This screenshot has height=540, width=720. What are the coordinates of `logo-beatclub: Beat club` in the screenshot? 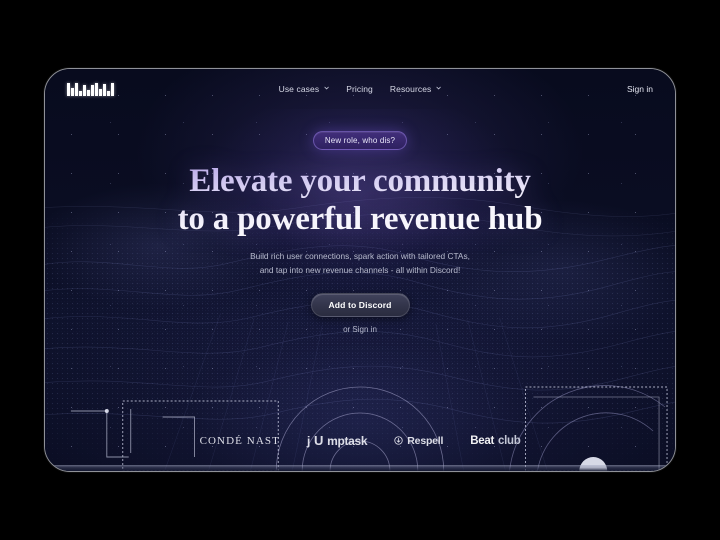 It's located at (495, 441).